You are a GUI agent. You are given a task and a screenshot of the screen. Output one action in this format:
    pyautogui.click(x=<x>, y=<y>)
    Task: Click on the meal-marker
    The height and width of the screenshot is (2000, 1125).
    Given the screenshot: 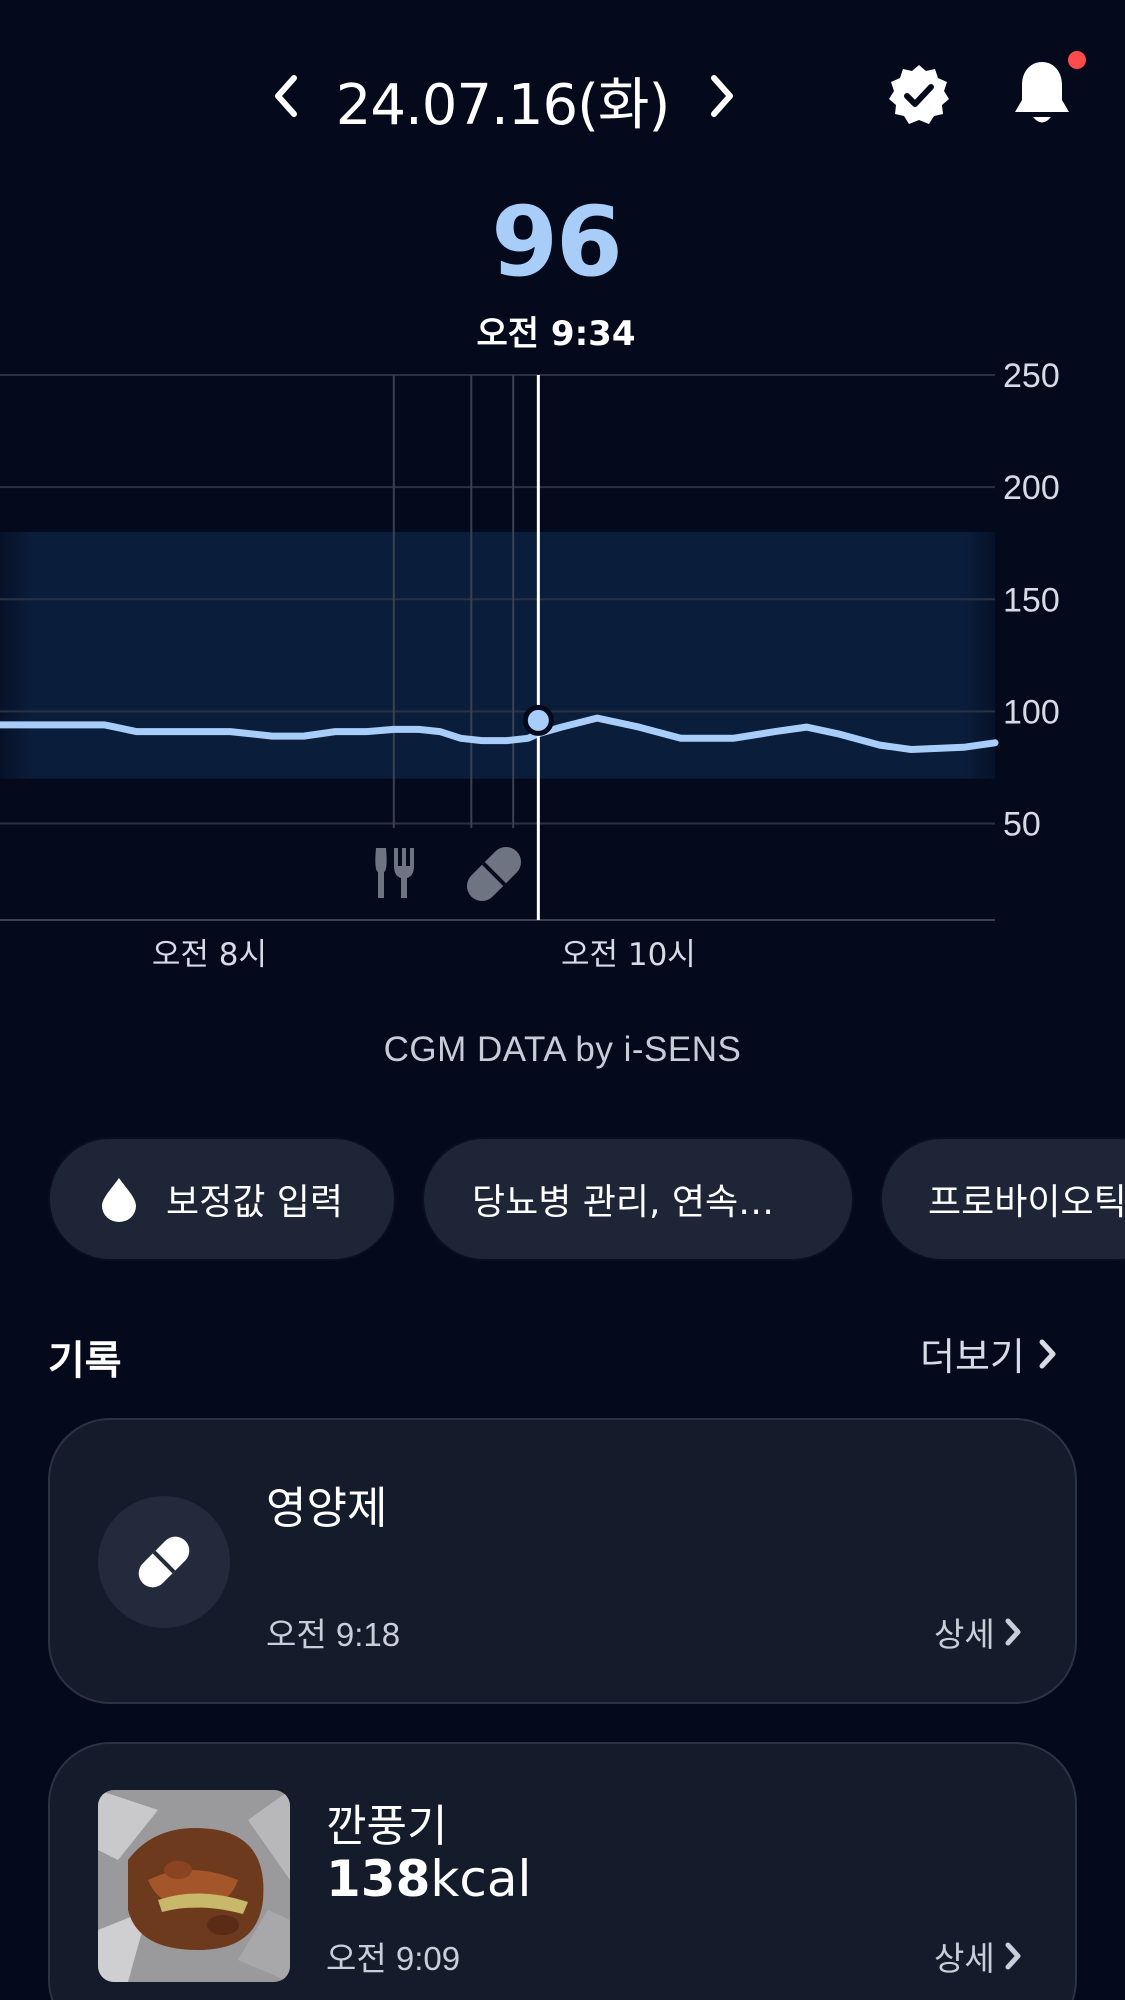 What is the action you would take?
    pyautogui.click(x=394, y=873)
    